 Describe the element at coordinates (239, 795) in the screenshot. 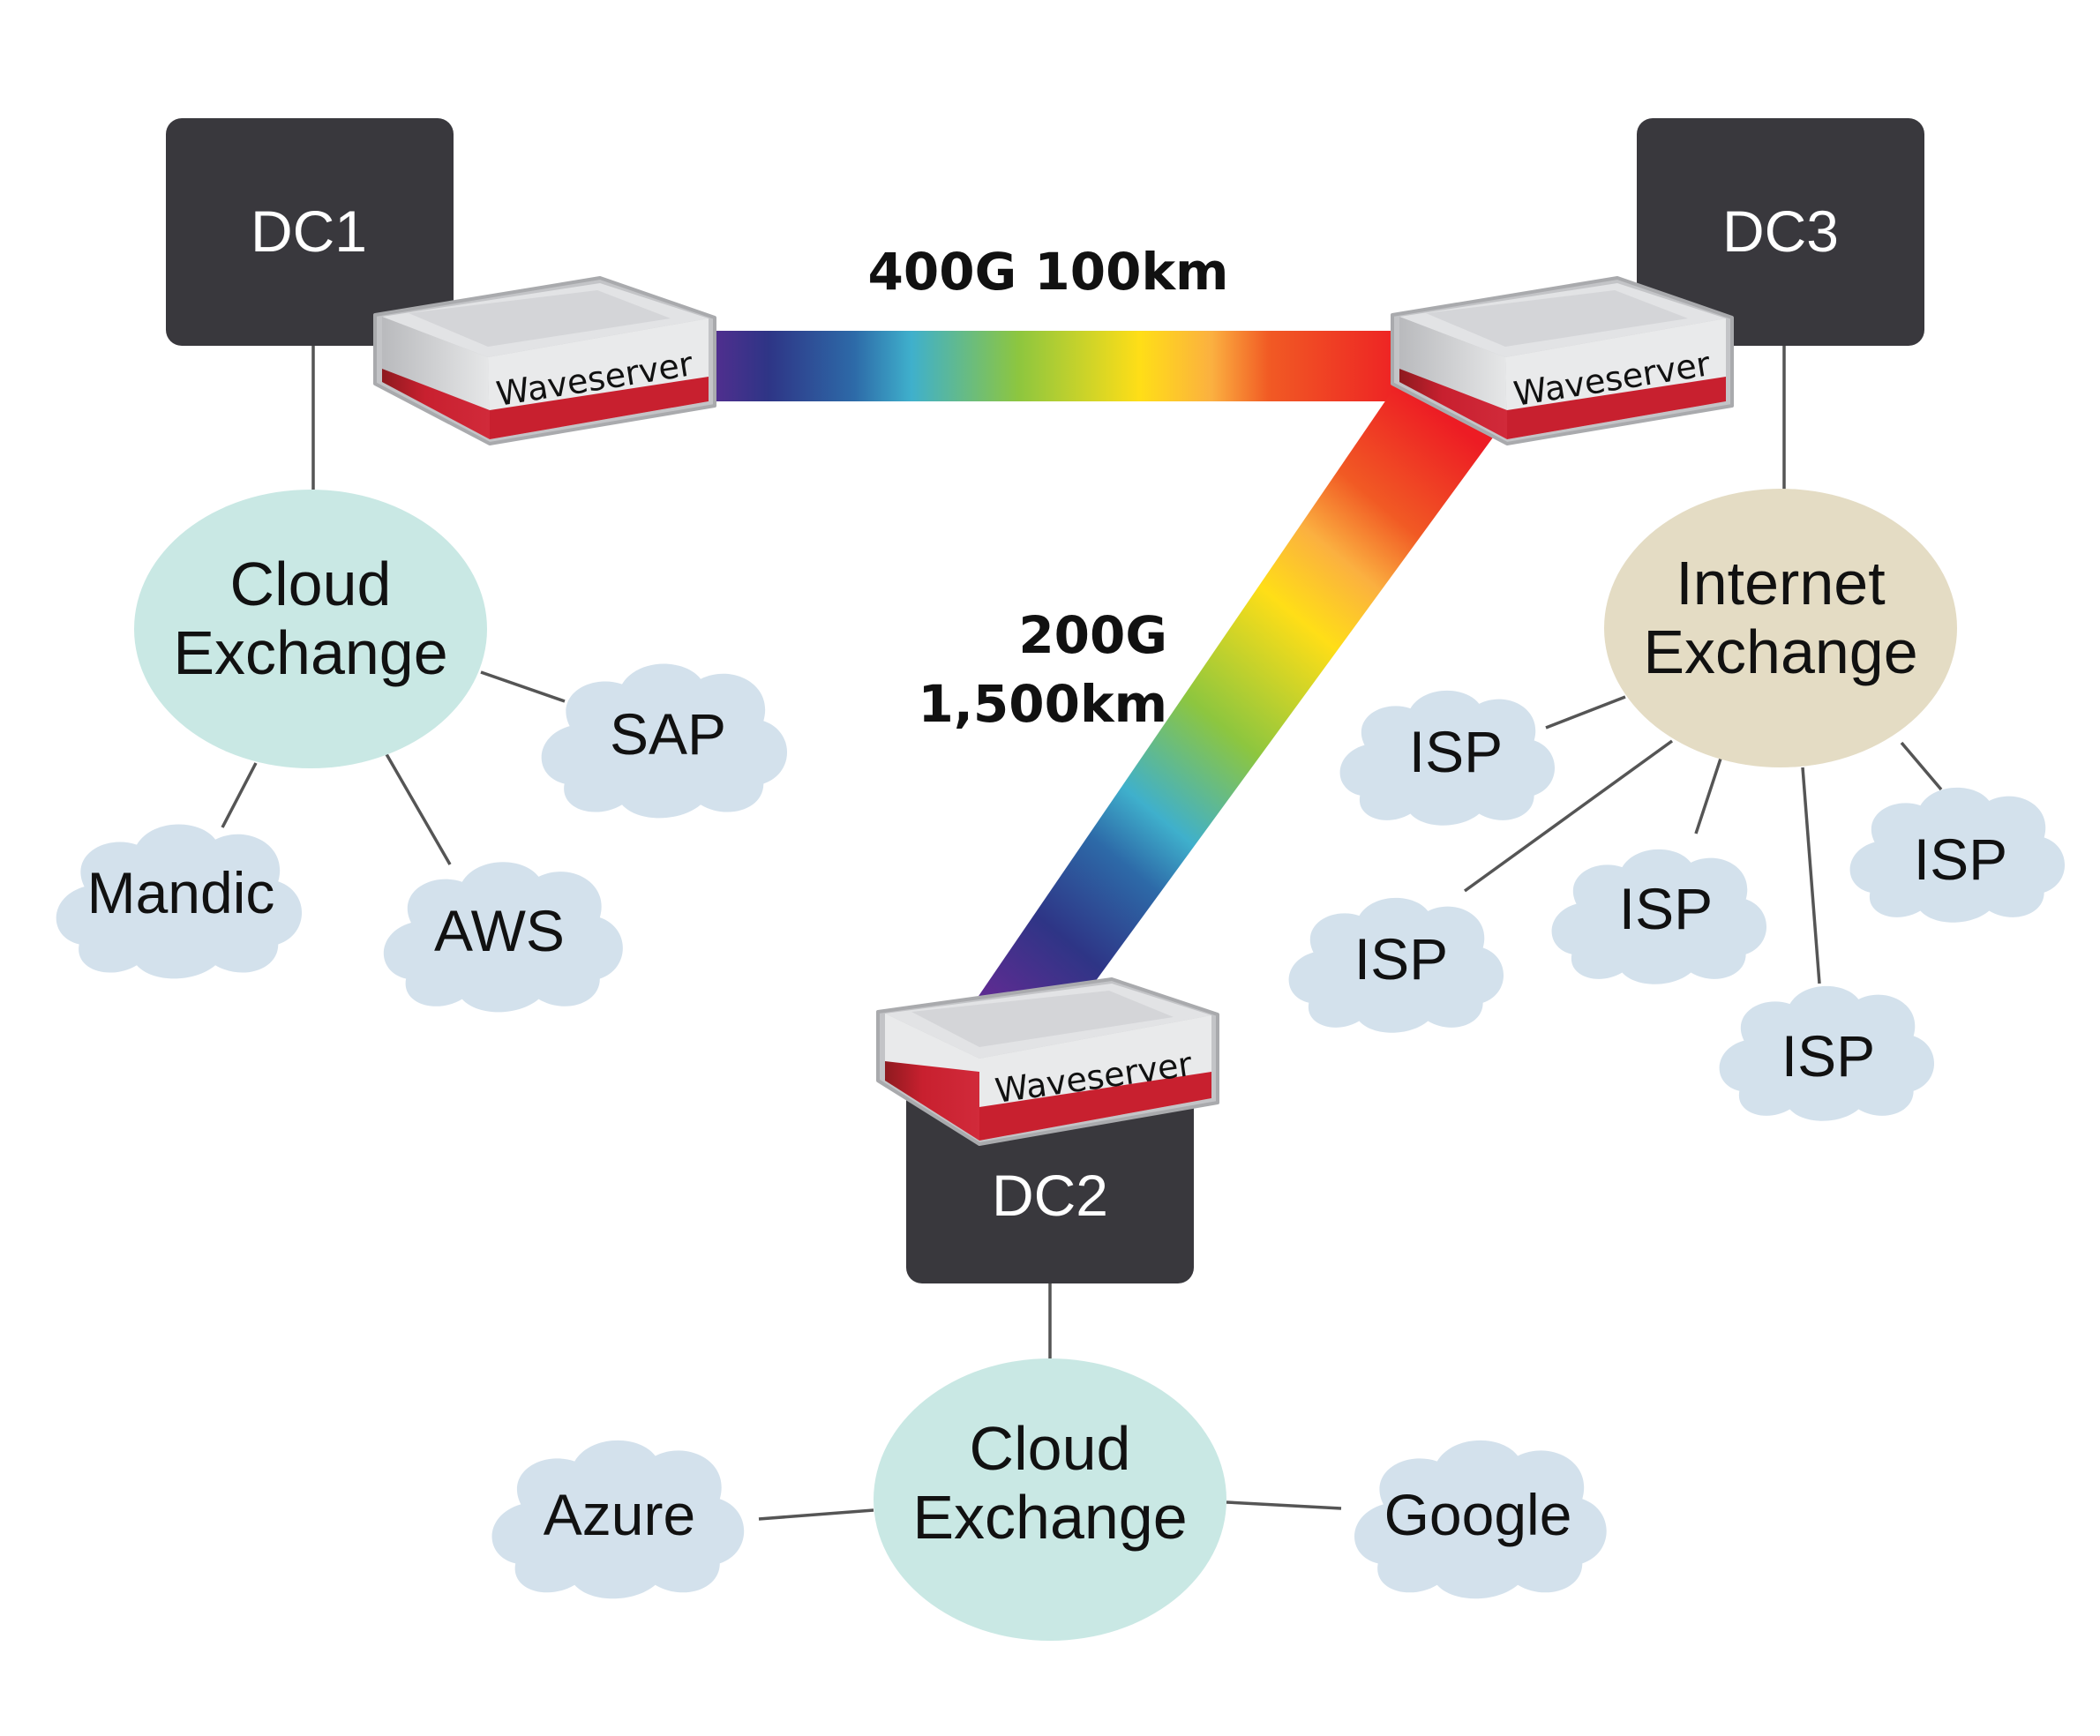

I see `connector-cx1-mandic` at that location.